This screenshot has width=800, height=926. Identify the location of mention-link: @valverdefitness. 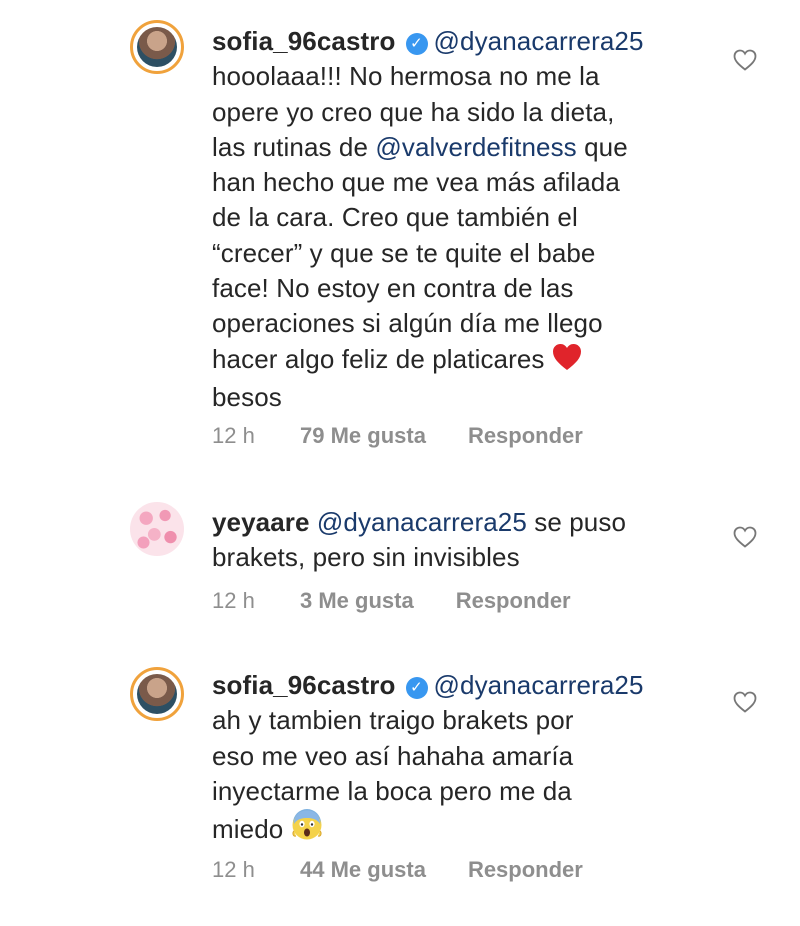
(475, 147).